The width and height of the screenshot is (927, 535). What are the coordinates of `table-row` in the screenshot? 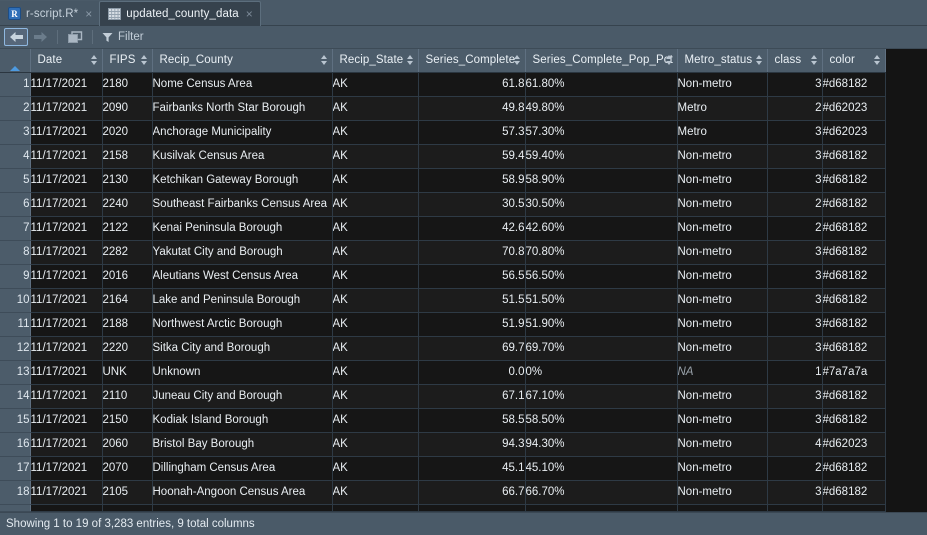 It's located at (443, 508).